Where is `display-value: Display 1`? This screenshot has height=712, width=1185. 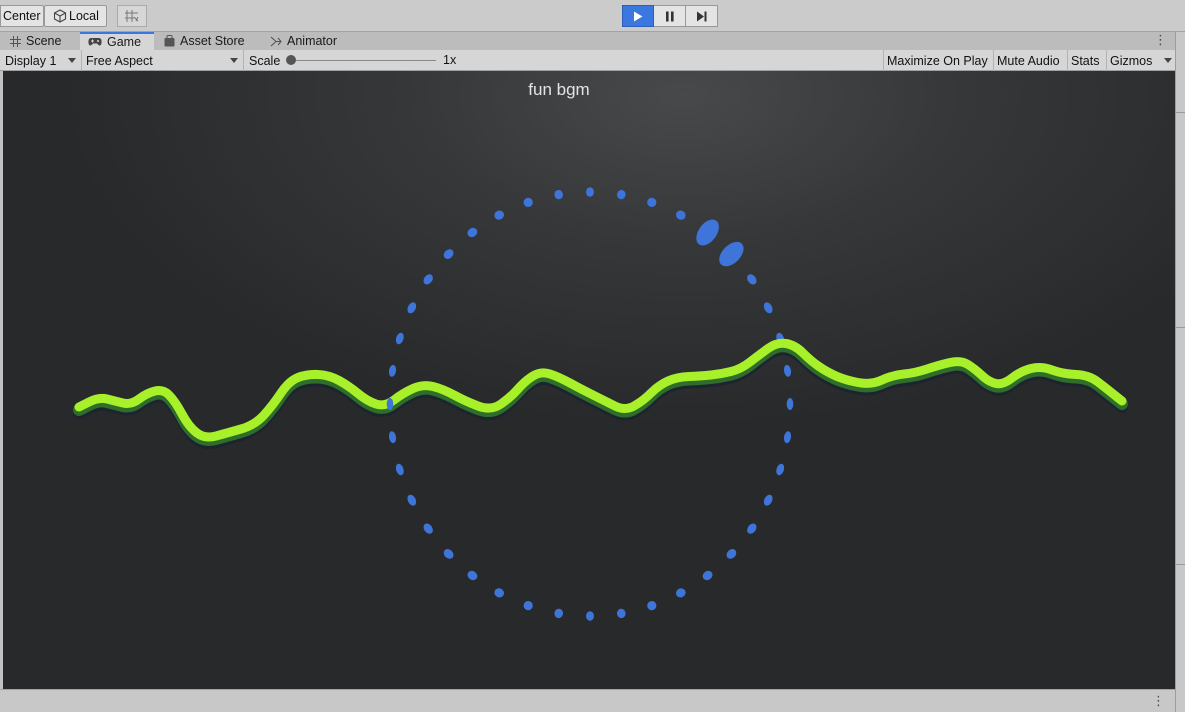 display-value: Display 1 is located at coordinates (31, 60).